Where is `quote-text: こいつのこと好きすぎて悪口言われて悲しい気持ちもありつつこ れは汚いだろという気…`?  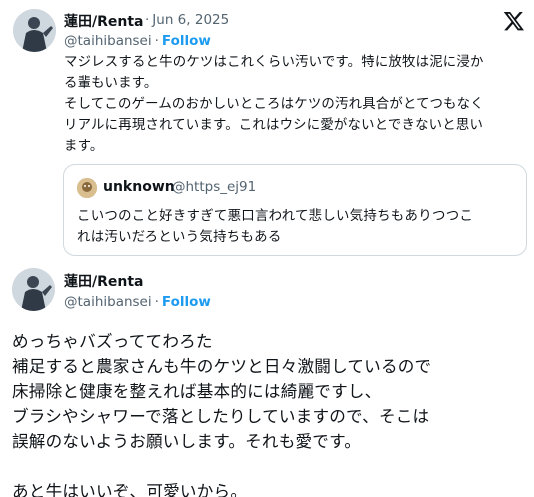
quote-text: こいつのこと好きすぎて悪口言われて悲しい気持ちもありつつこ れは汚いだろという気… is located at coordinates (300, 227).